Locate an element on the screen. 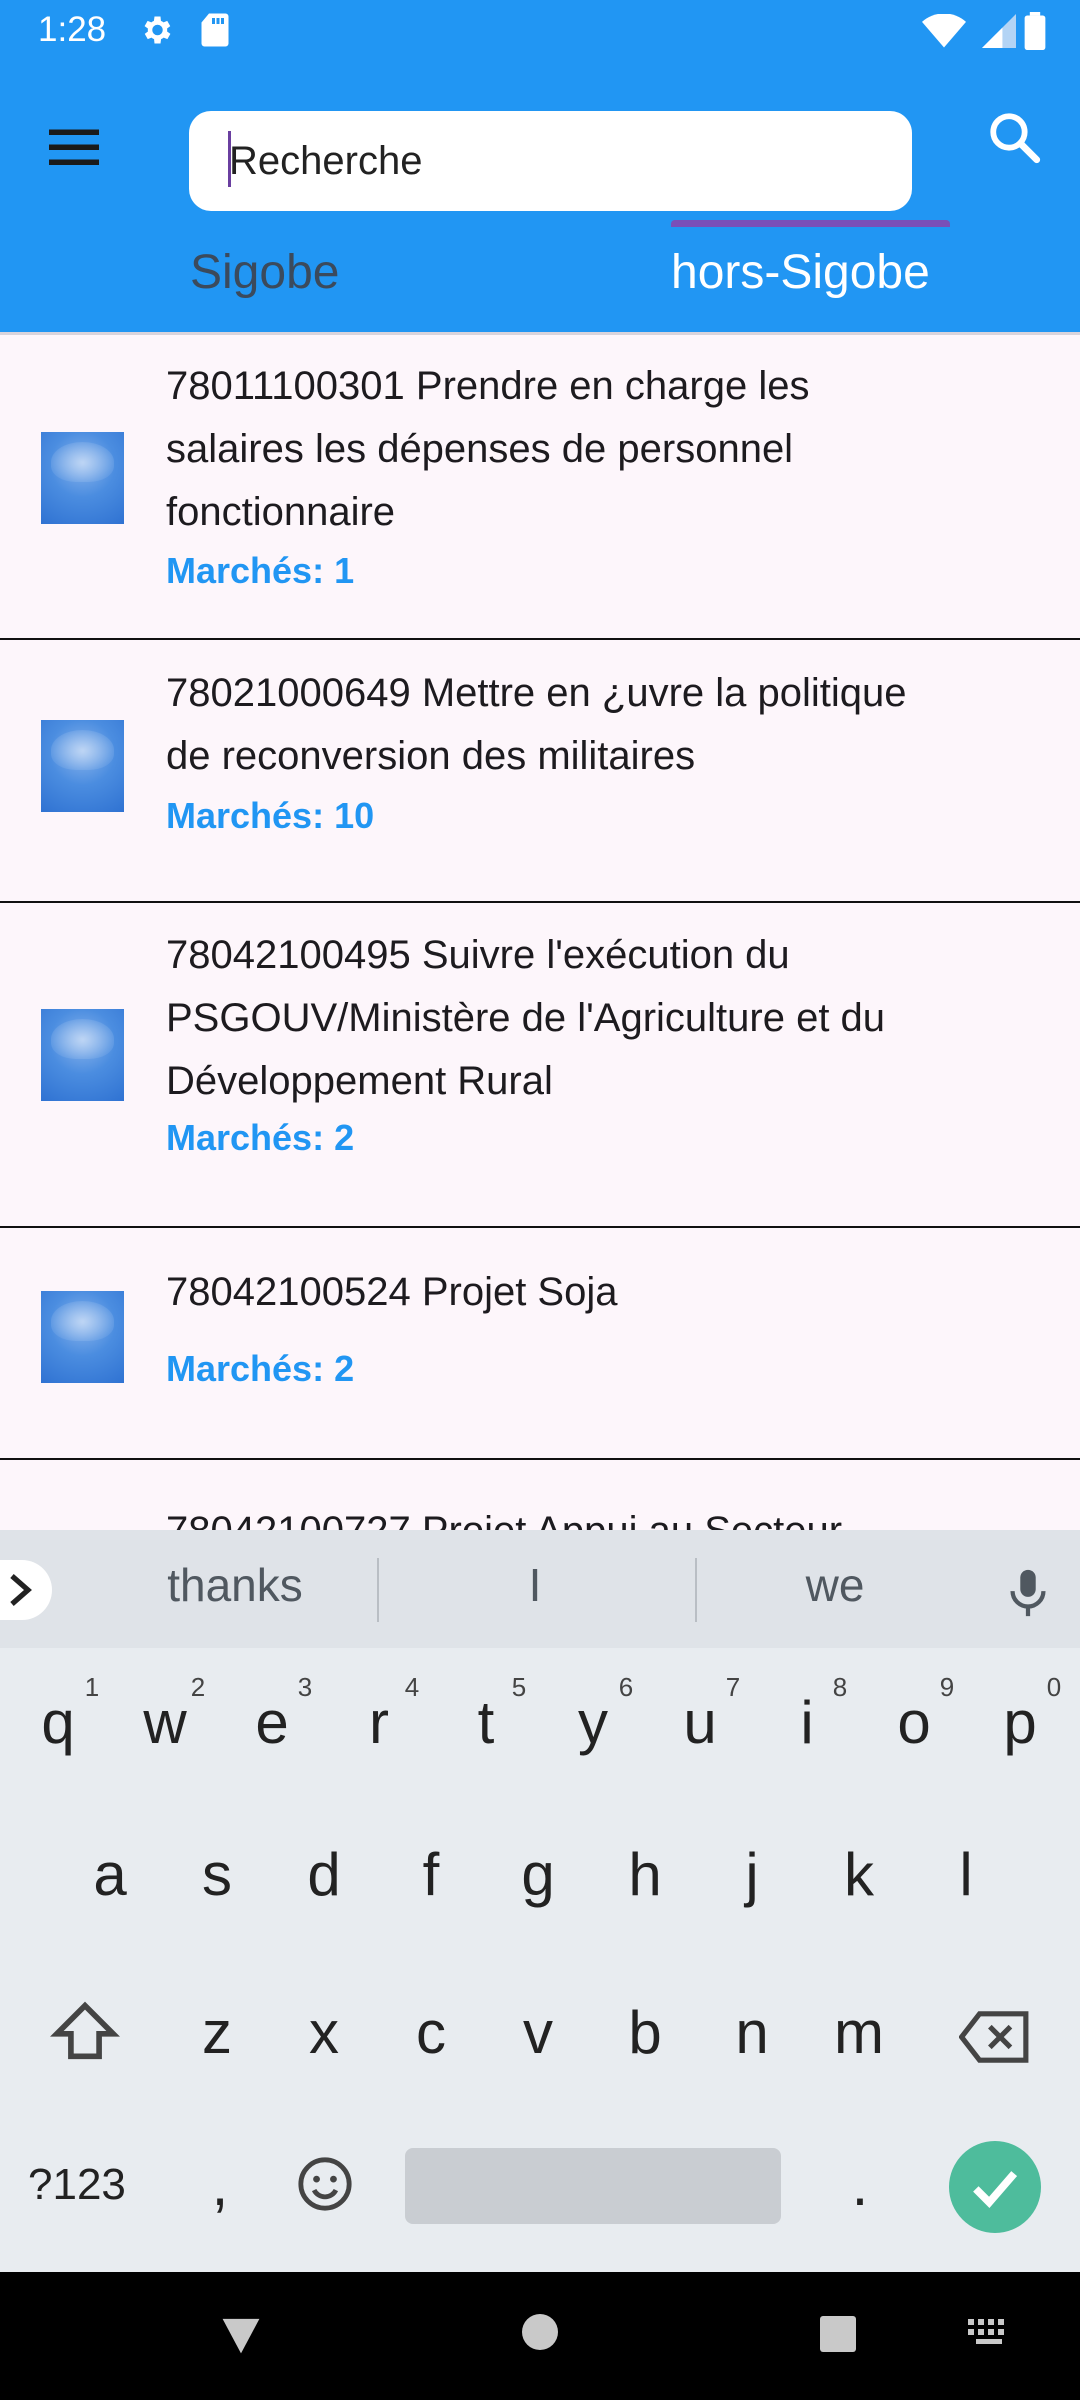 The height and width of the screenshot is (2400, 1080). back-icon is located at coordinates (241, 2337).